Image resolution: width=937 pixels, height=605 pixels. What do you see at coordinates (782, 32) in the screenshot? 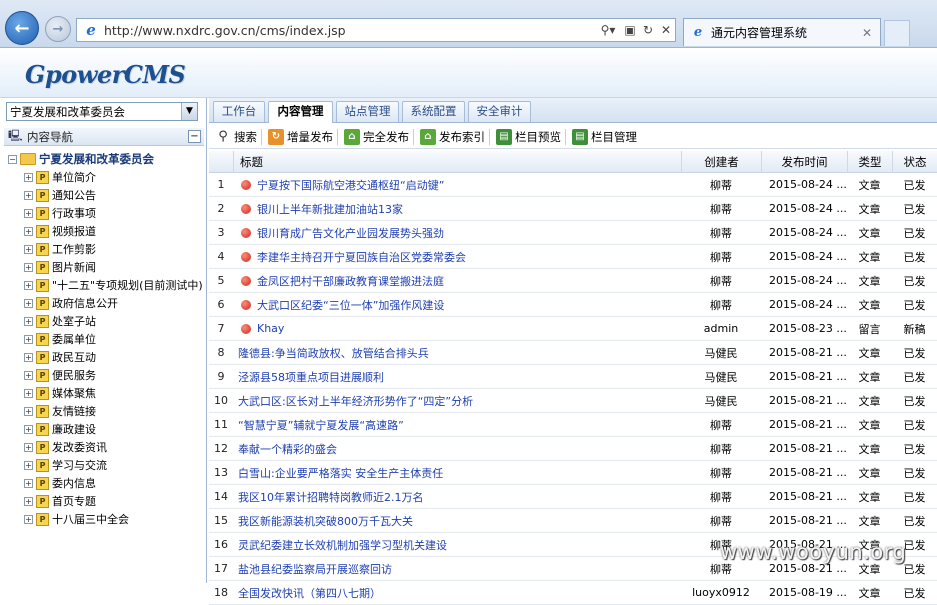
I see `browser-tab: e 通元内容管理系统 ✕` at bounding box center [782, 32].